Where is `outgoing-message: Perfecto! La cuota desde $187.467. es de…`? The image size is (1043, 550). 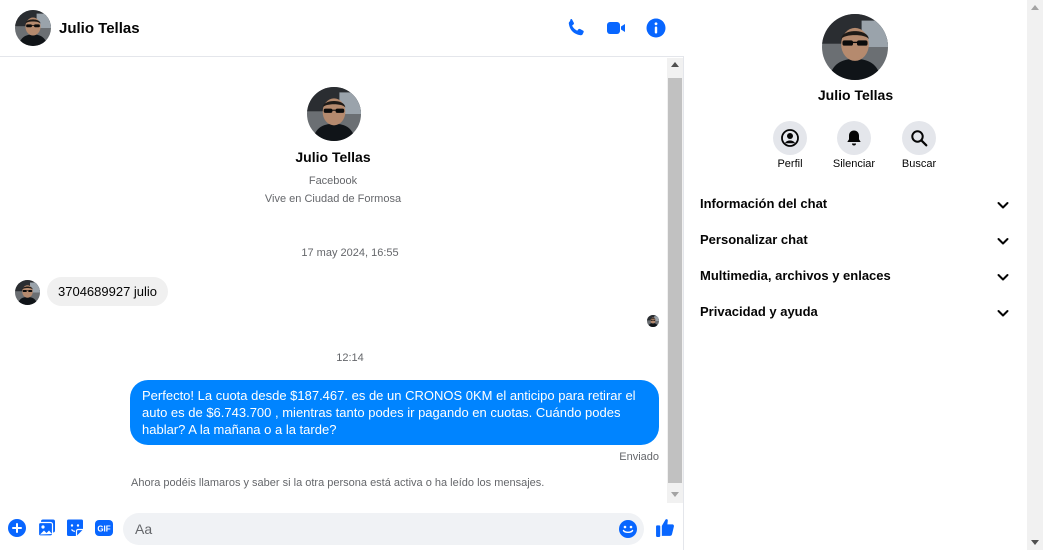 outgoing-message: Perfecto! La cuota desde $187.467. es de… is located at coordinates (394, 412).